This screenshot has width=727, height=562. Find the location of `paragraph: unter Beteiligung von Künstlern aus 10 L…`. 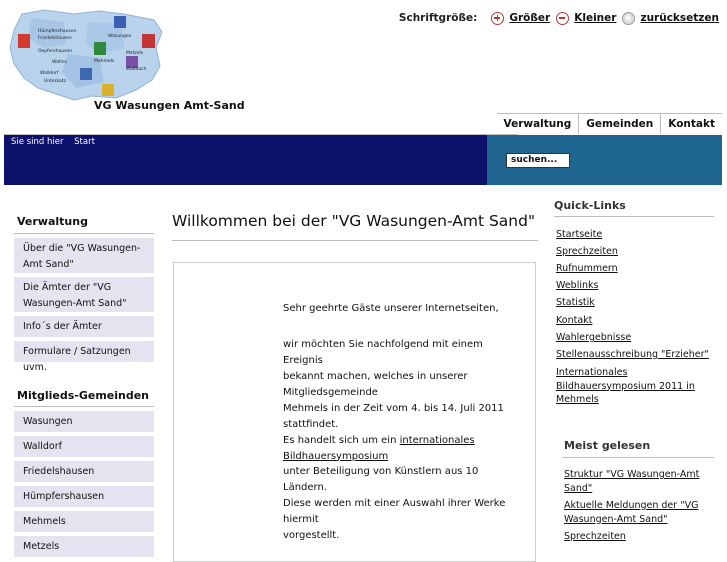

paragraph: unter Beteiligung von Künstlern aus 10 L… is located at coordinates (381, 479).